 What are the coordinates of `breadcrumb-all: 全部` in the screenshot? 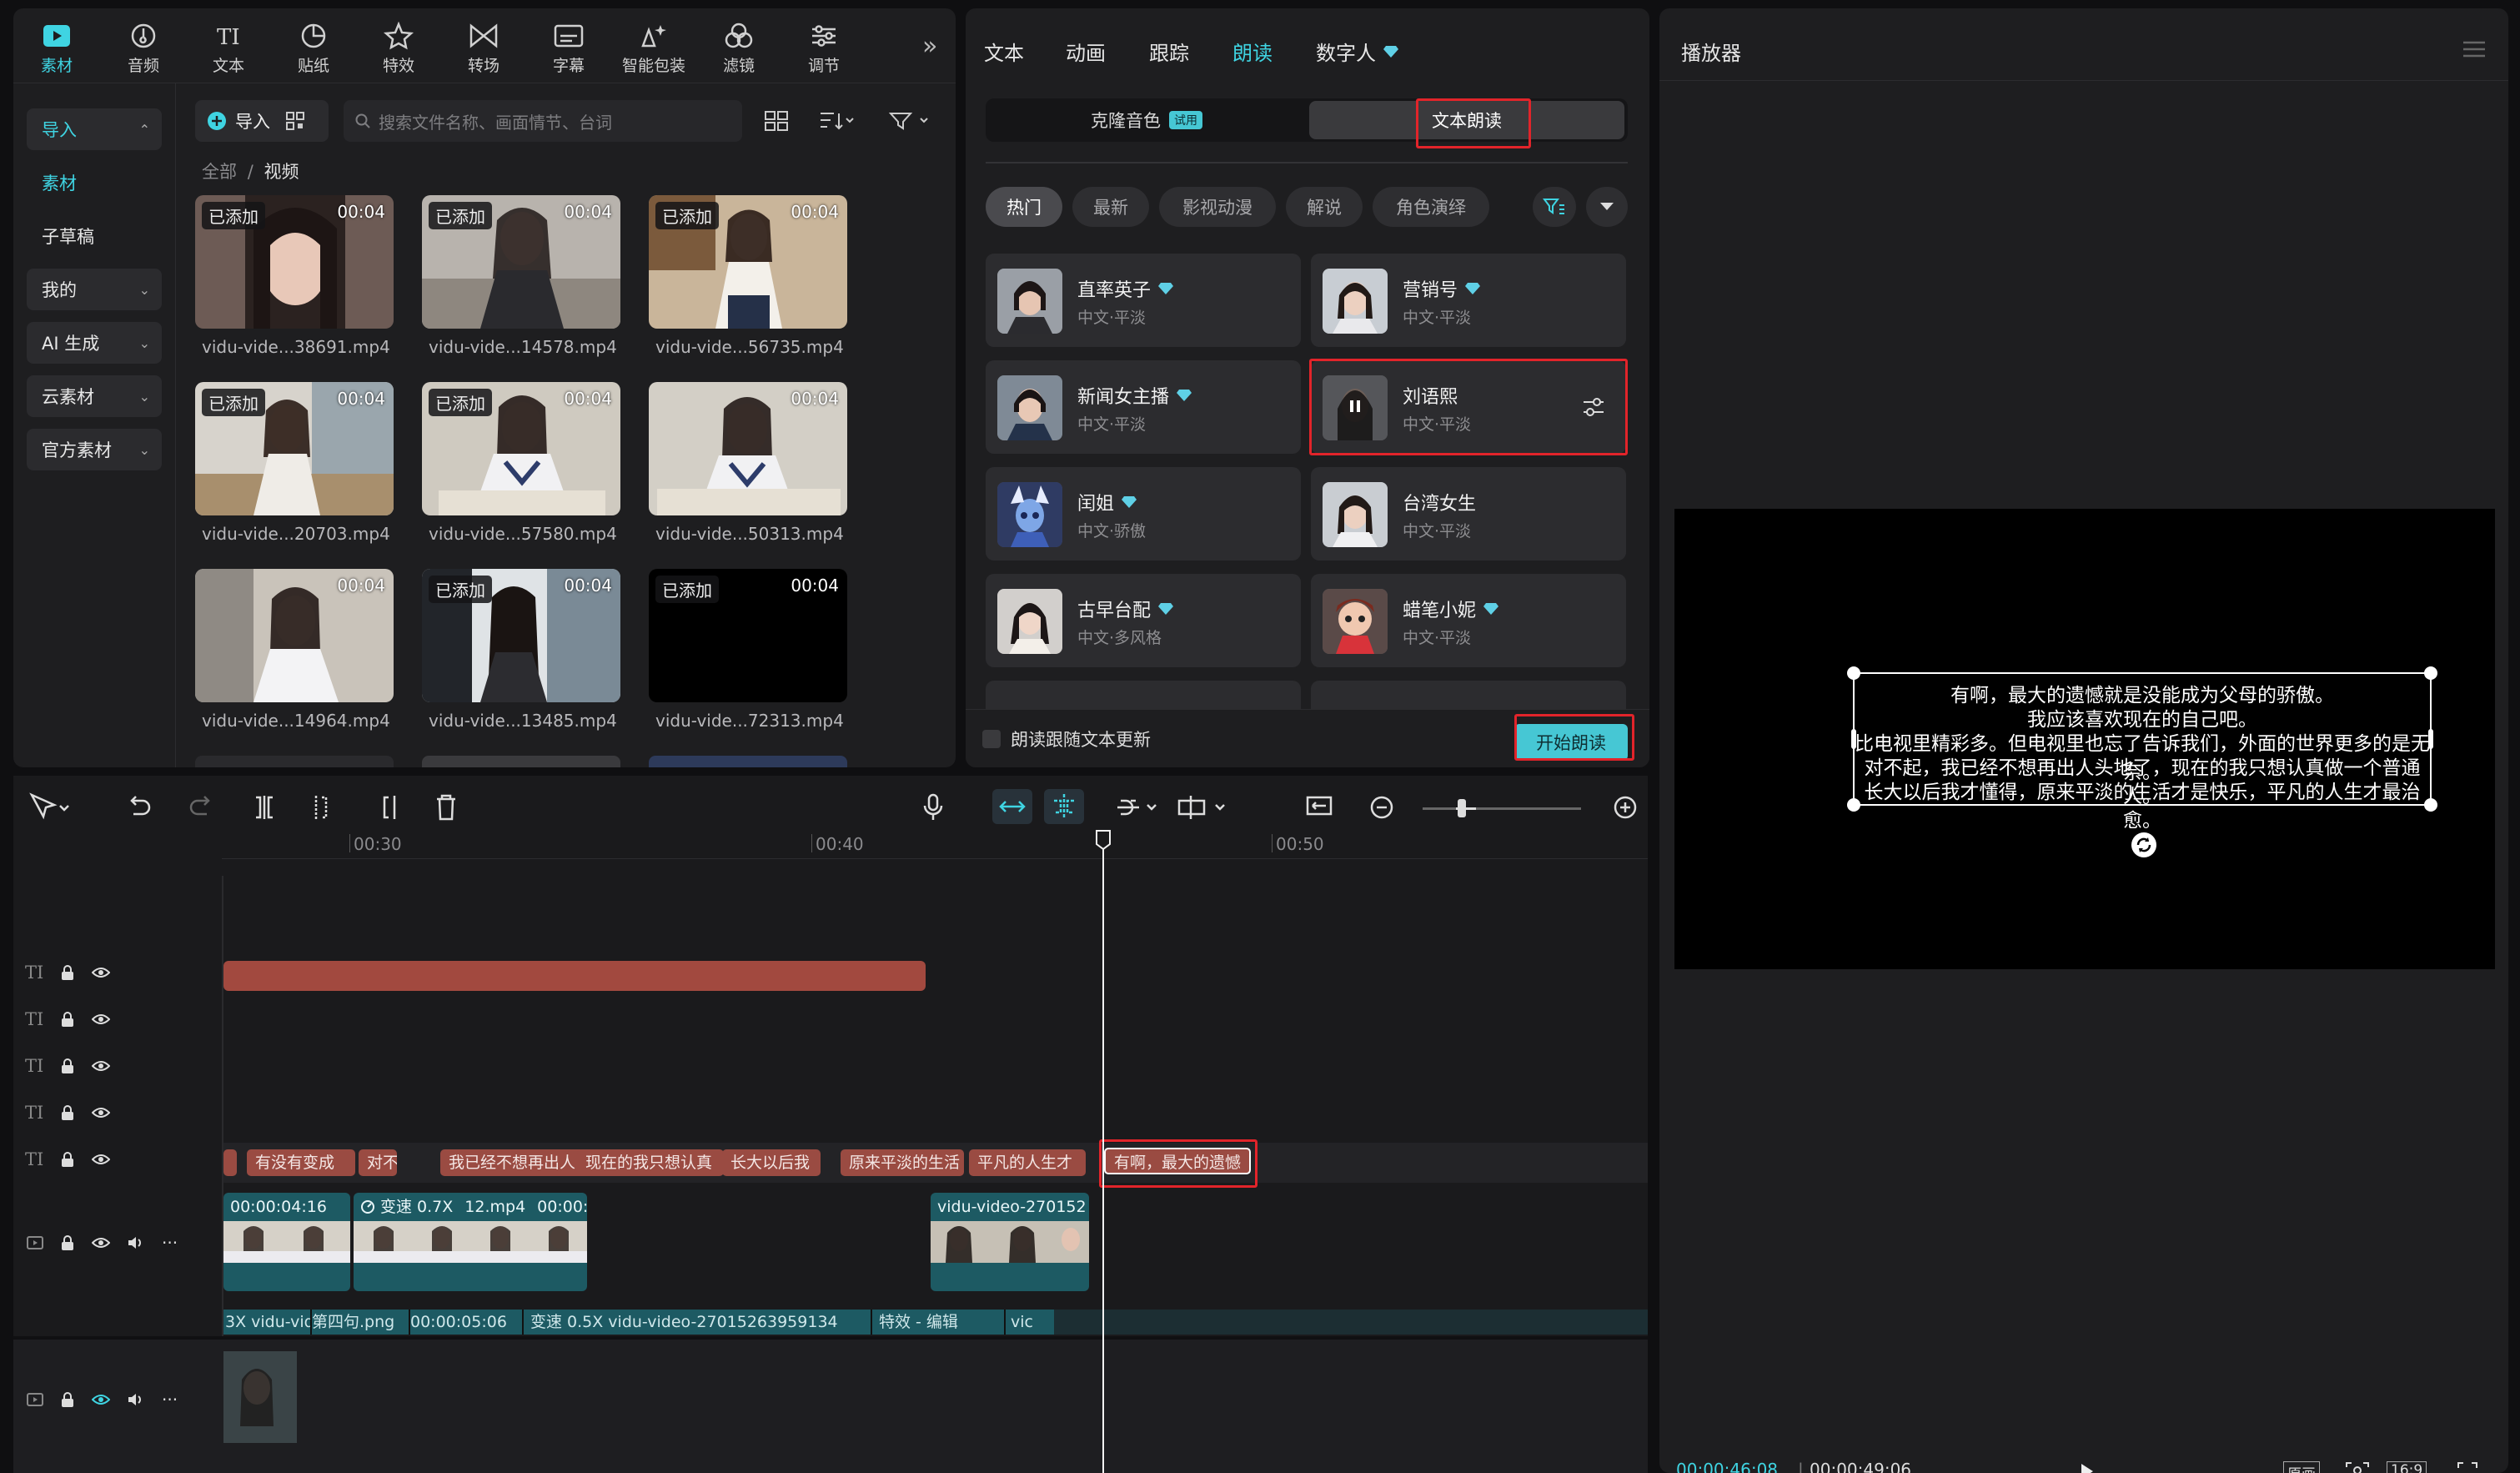 It's located at (219, 172).